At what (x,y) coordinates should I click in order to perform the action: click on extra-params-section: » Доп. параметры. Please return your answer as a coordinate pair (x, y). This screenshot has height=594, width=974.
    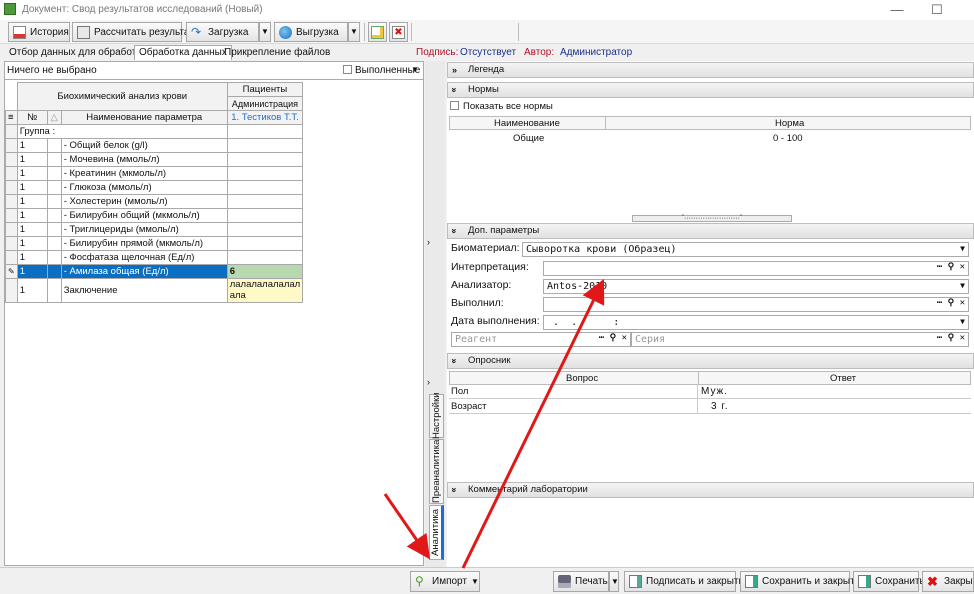
    Looking at the image, I should click on (710, 231).